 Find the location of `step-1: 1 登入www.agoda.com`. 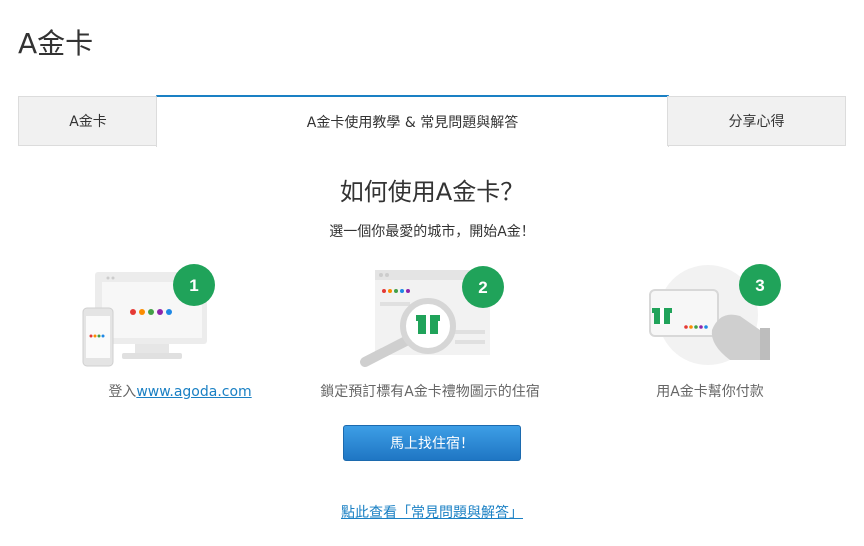

step-1: 1 登入www.agoda.com is located at coordinates (180, 335).